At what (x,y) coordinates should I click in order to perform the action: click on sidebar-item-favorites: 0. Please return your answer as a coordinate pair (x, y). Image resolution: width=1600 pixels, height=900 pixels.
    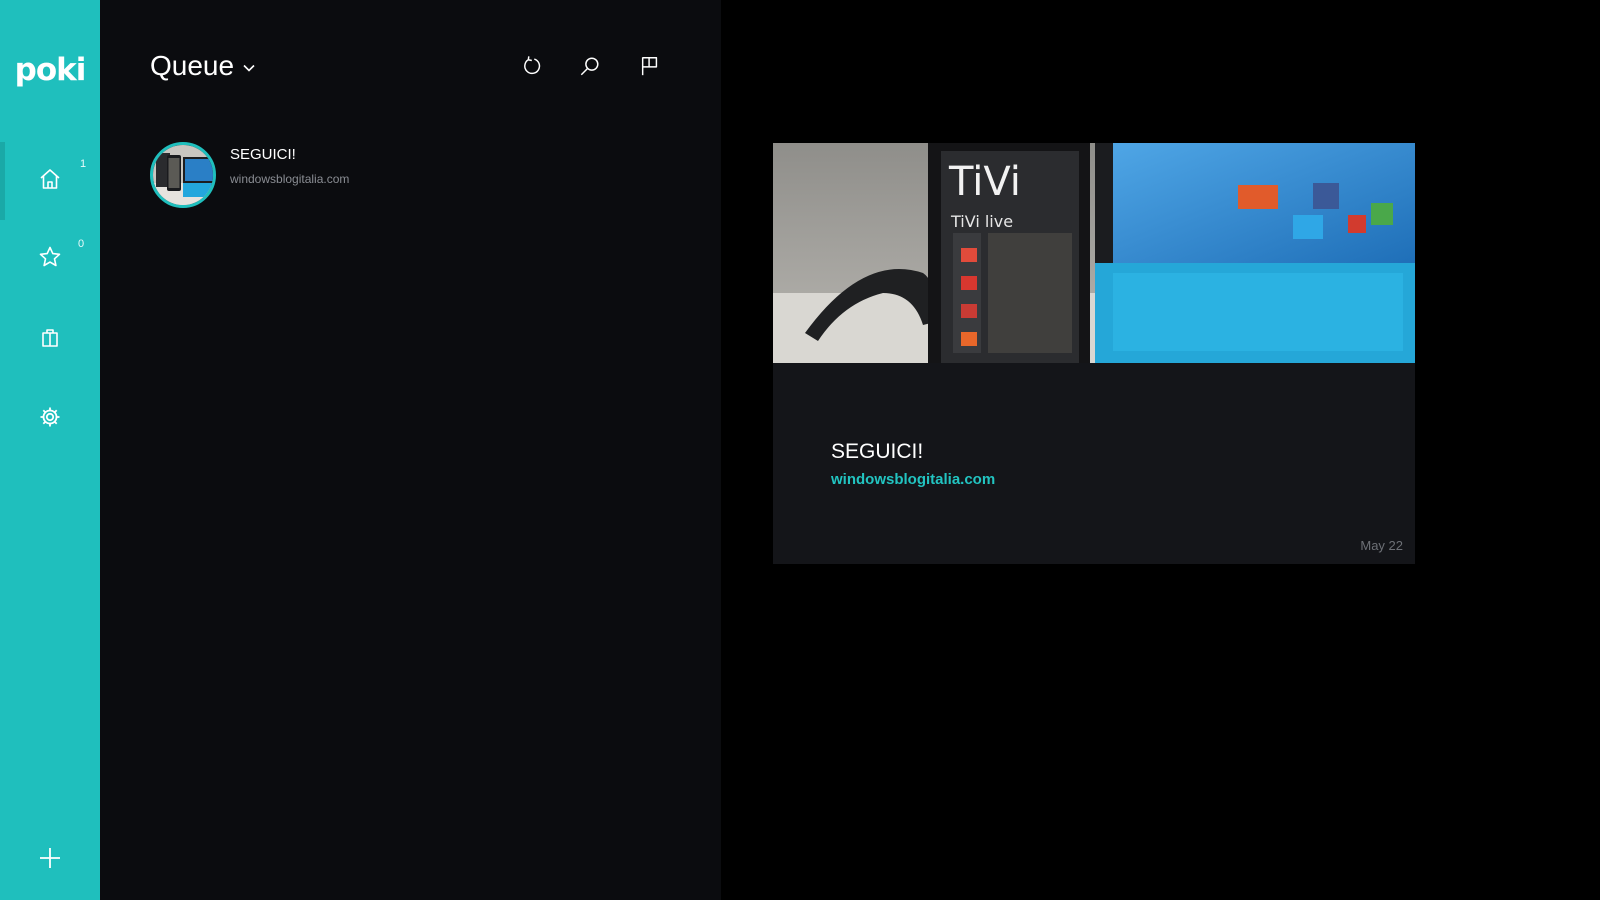
    Looking at the image, I should click on (50, 259).